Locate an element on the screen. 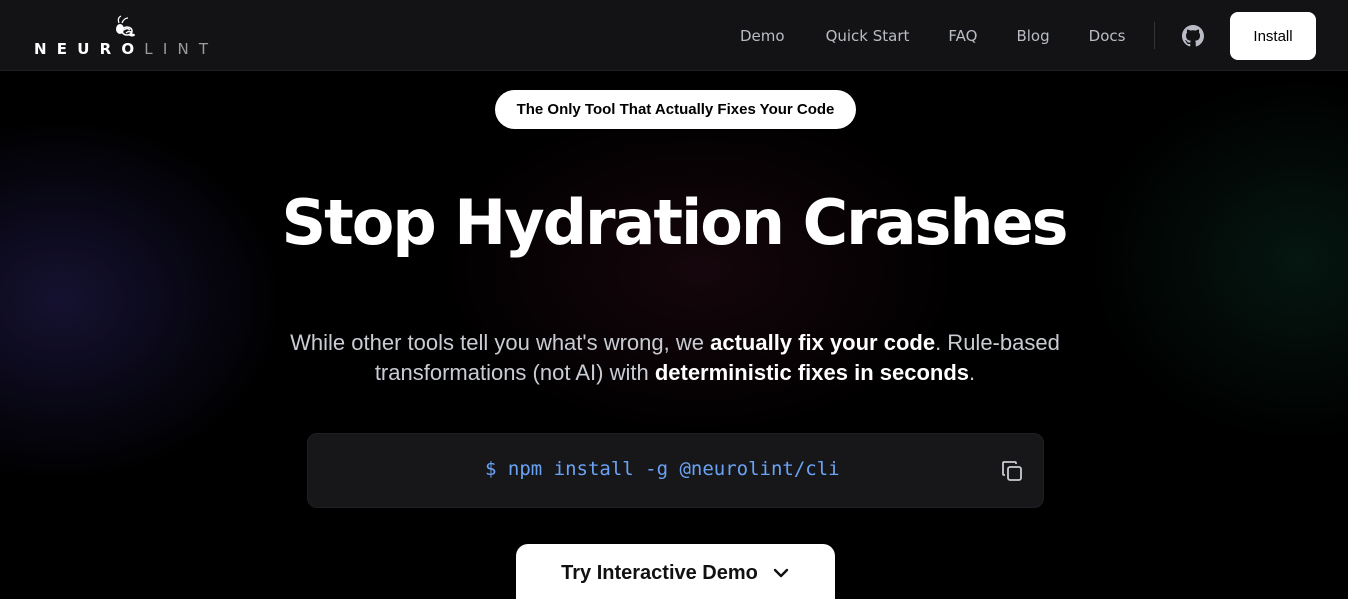  brand-wordmark: NEUROLINT is located at coordinates (126, 49).